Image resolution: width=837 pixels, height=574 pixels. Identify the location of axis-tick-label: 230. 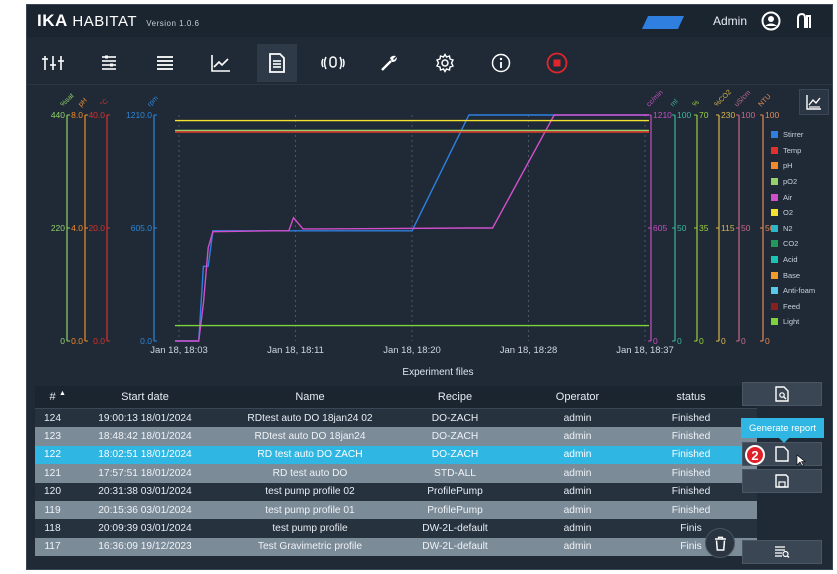
(728, 115).